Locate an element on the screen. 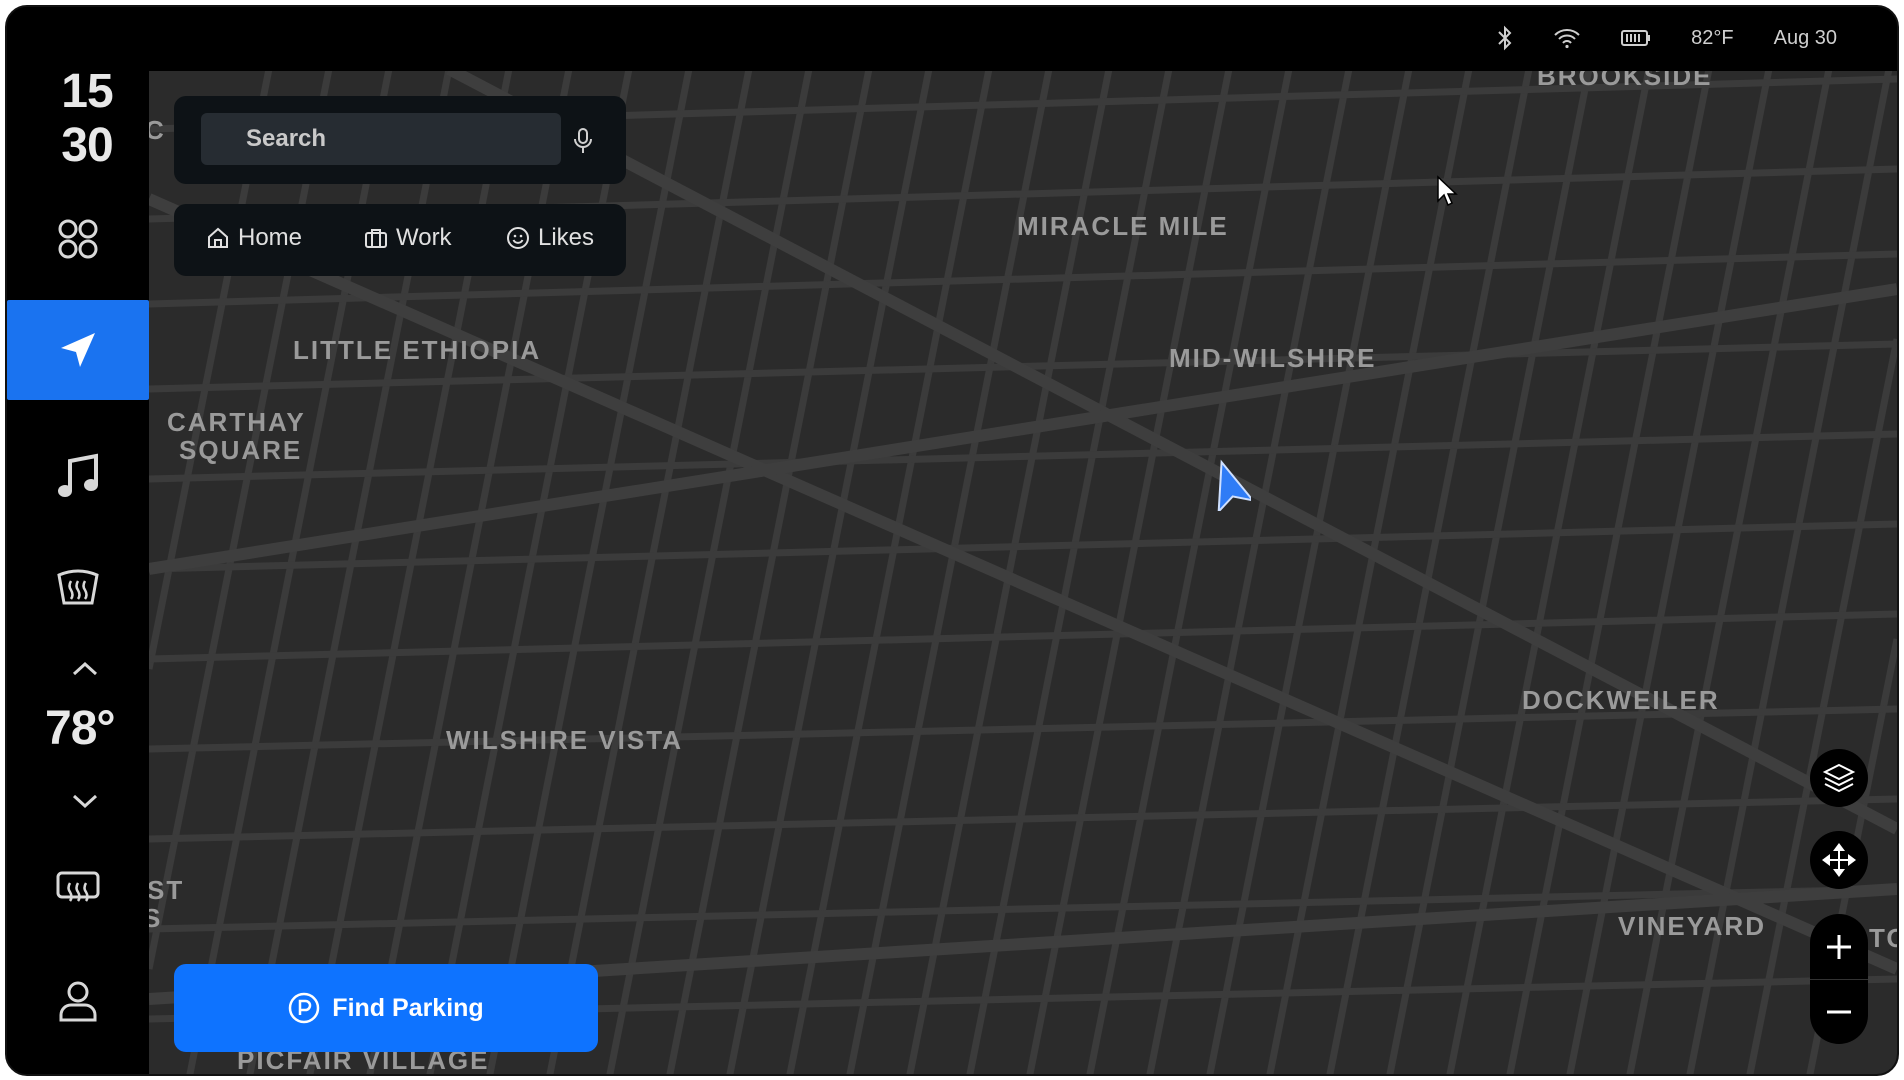 This screenshot has height=1080, width=1904. date-display: Aug 30 is located at coordinates (1805, 37).